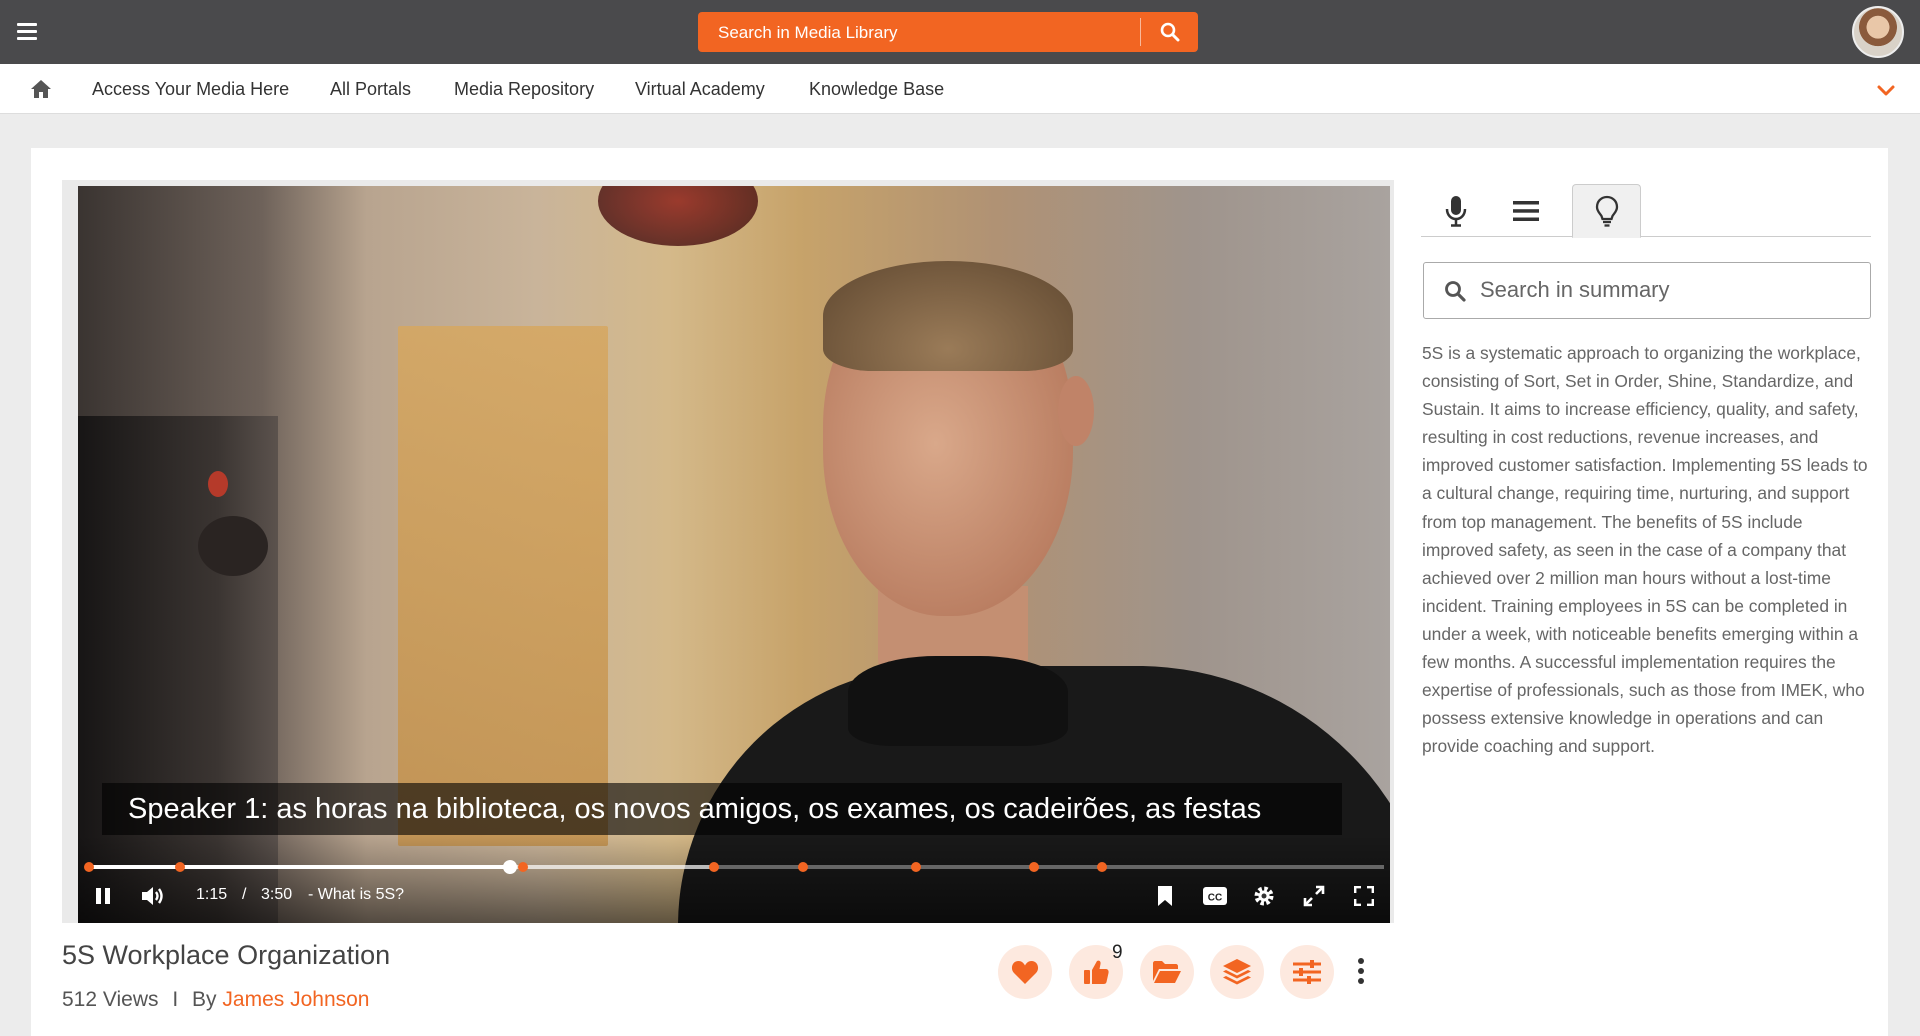 Image resolution: width=1920 pixels, height=1036 pixels. I want to click on menu-icon, so click(27, 32).